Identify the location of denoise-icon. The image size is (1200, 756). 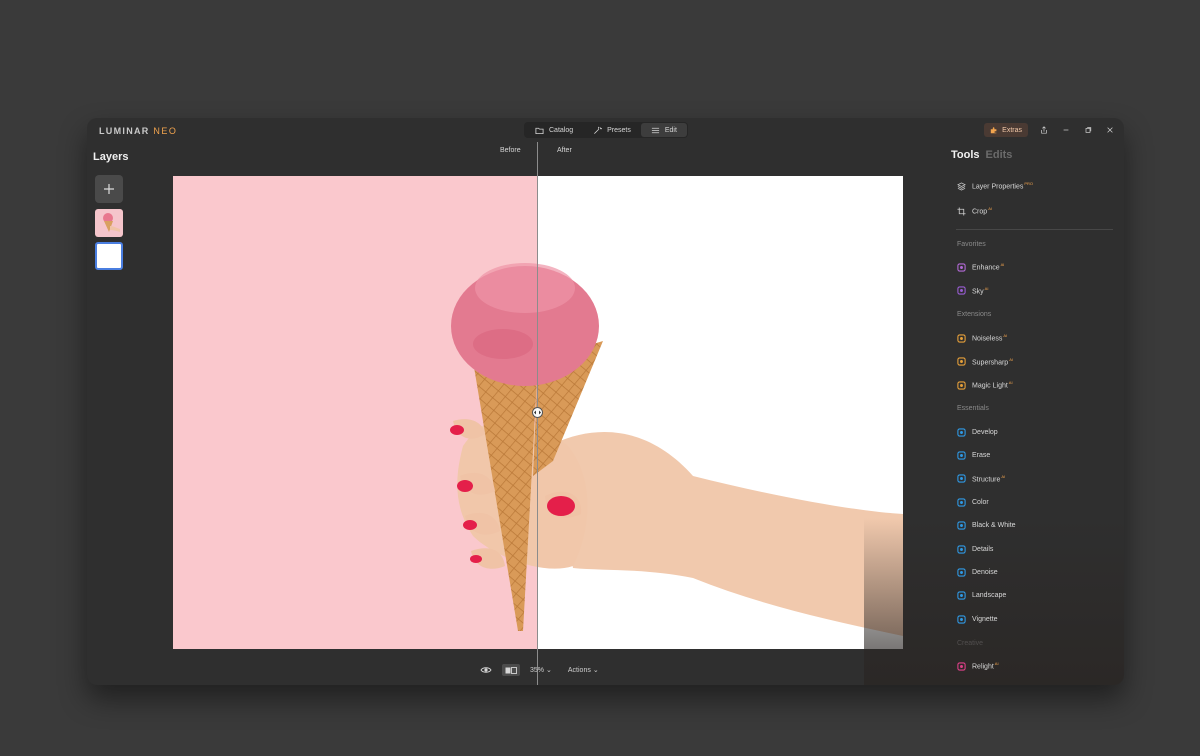
(961, 572).